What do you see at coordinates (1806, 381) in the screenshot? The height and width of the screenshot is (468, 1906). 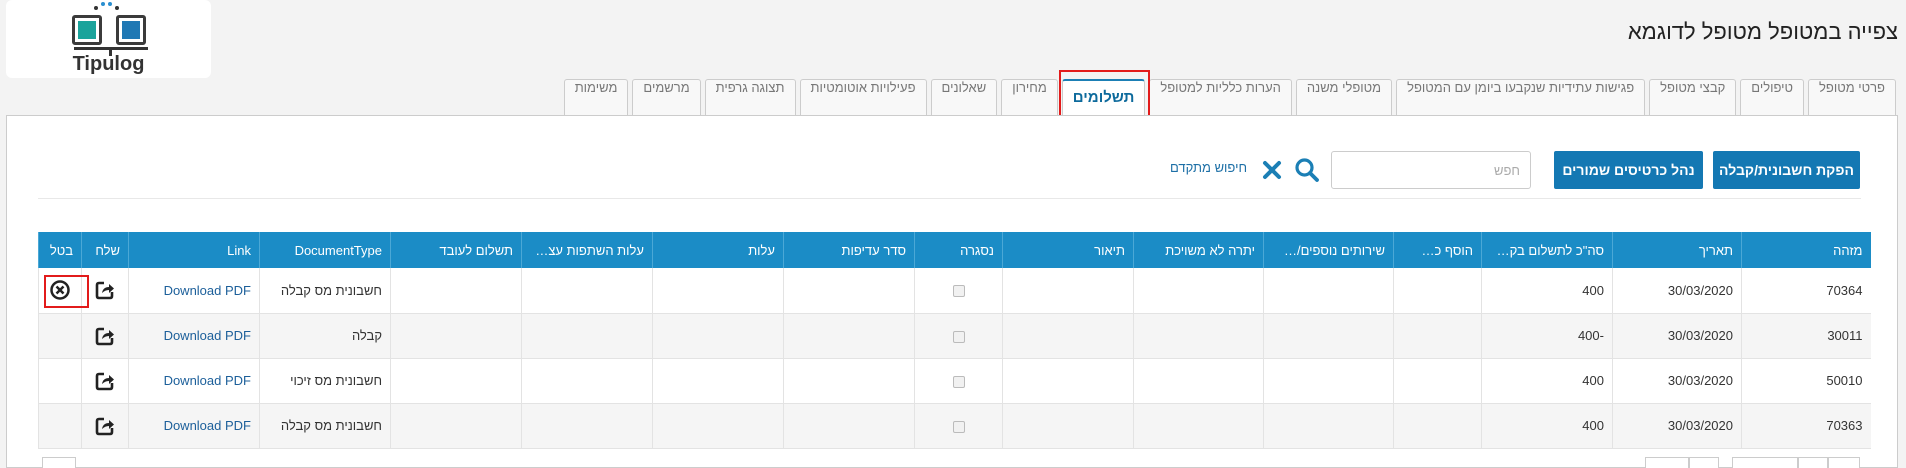 I see `cell-id: 50010` at bounding box center [1806, 381].